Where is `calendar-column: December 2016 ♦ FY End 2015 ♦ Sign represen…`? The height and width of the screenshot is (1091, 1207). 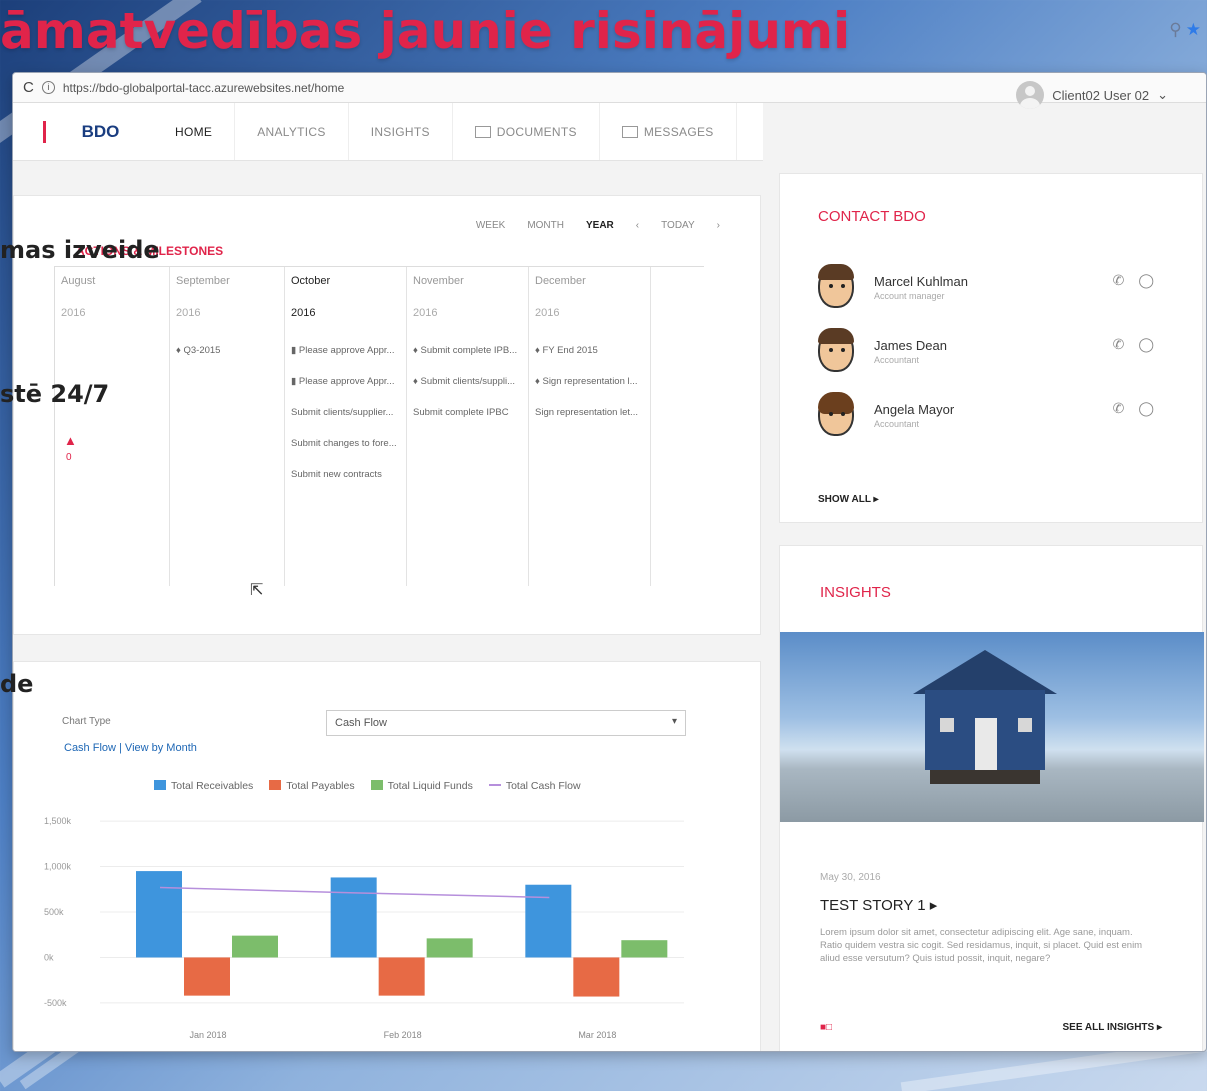
calendar-column: December 2016 ♦ FY End 2015 ♦ Sign represen… is located at coordinates (590, 426).